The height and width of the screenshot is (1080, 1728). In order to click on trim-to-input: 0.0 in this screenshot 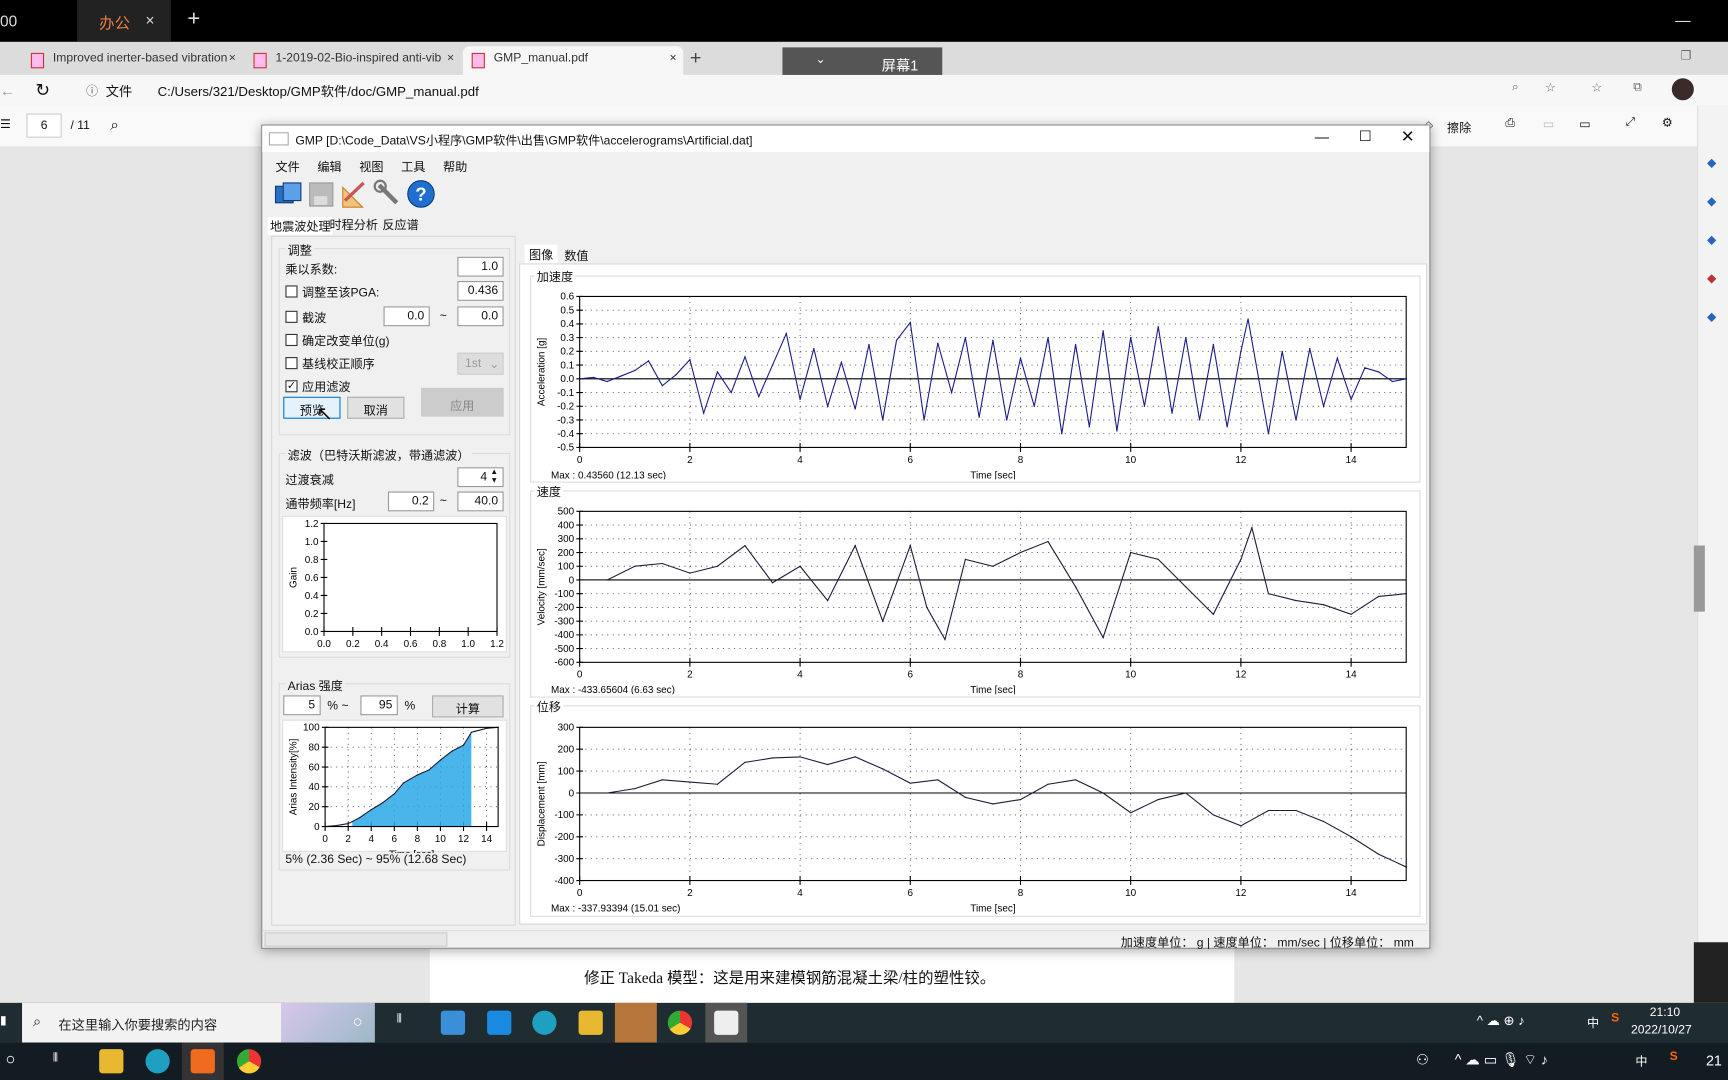, I will do `click(480, 316)`.